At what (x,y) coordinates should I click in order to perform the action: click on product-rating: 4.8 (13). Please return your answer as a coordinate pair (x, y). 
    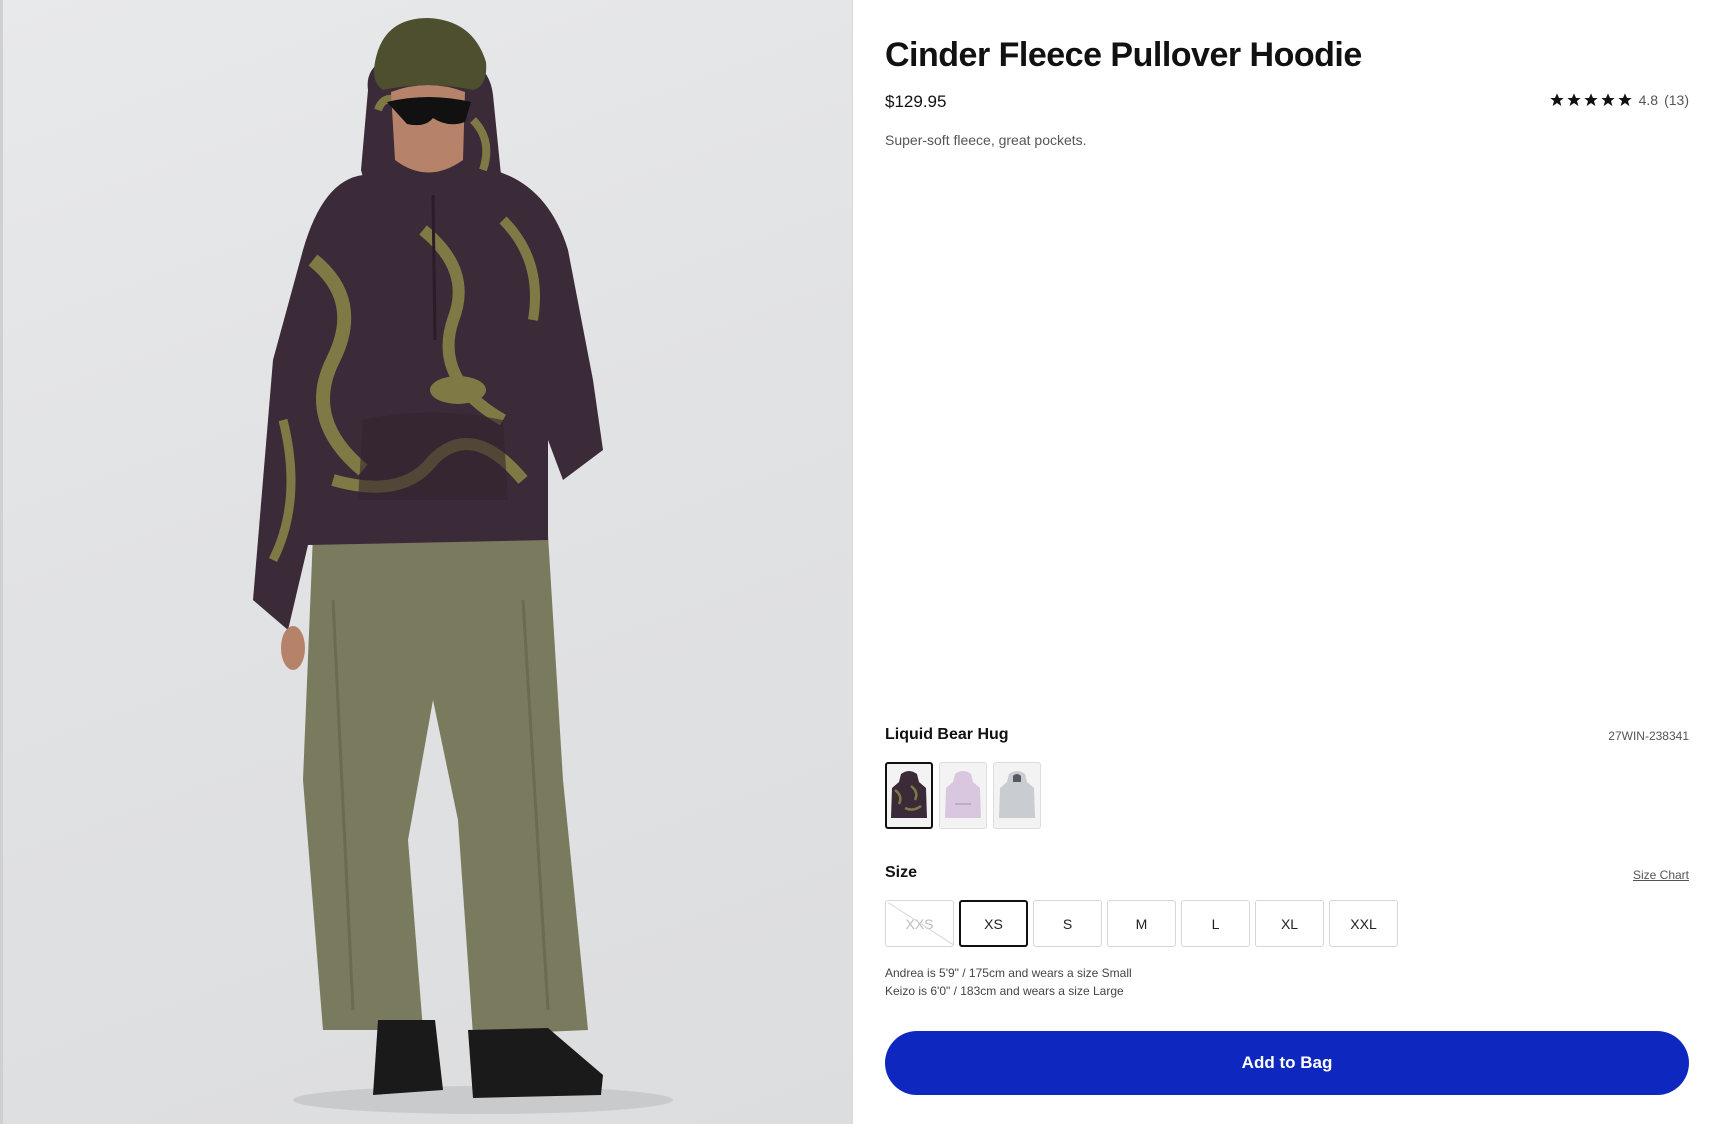
    Looking at the image, I should click on (1619, 100).